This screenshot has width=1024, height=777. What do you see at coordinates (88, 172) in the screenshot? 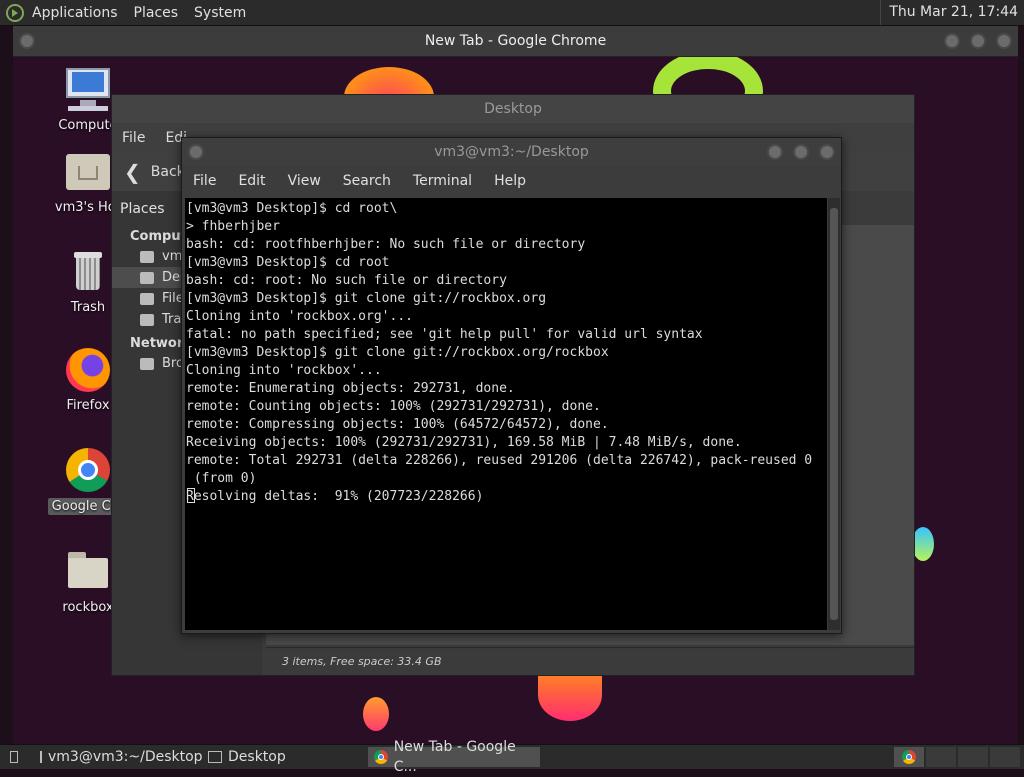
I see `home-folder-icon` at bounding box center [88, 172].